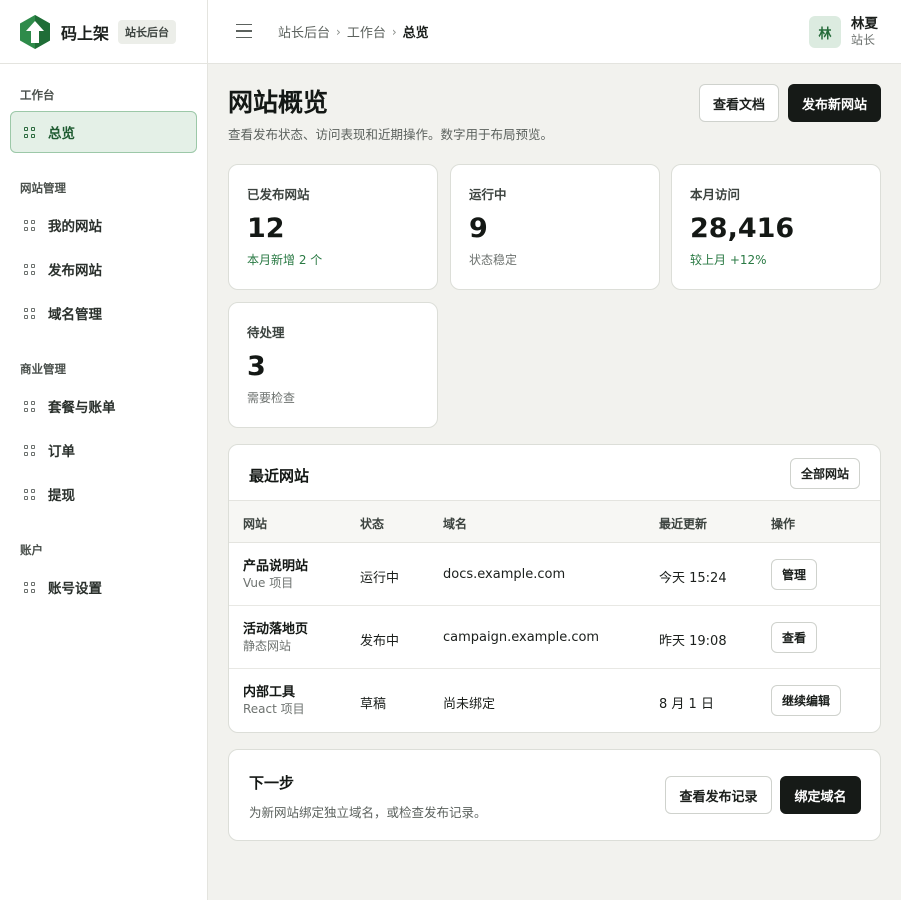 Image resolution: width=901 pixels, height=900 pixels. I want to click on menu-icon, so click(244, 31).